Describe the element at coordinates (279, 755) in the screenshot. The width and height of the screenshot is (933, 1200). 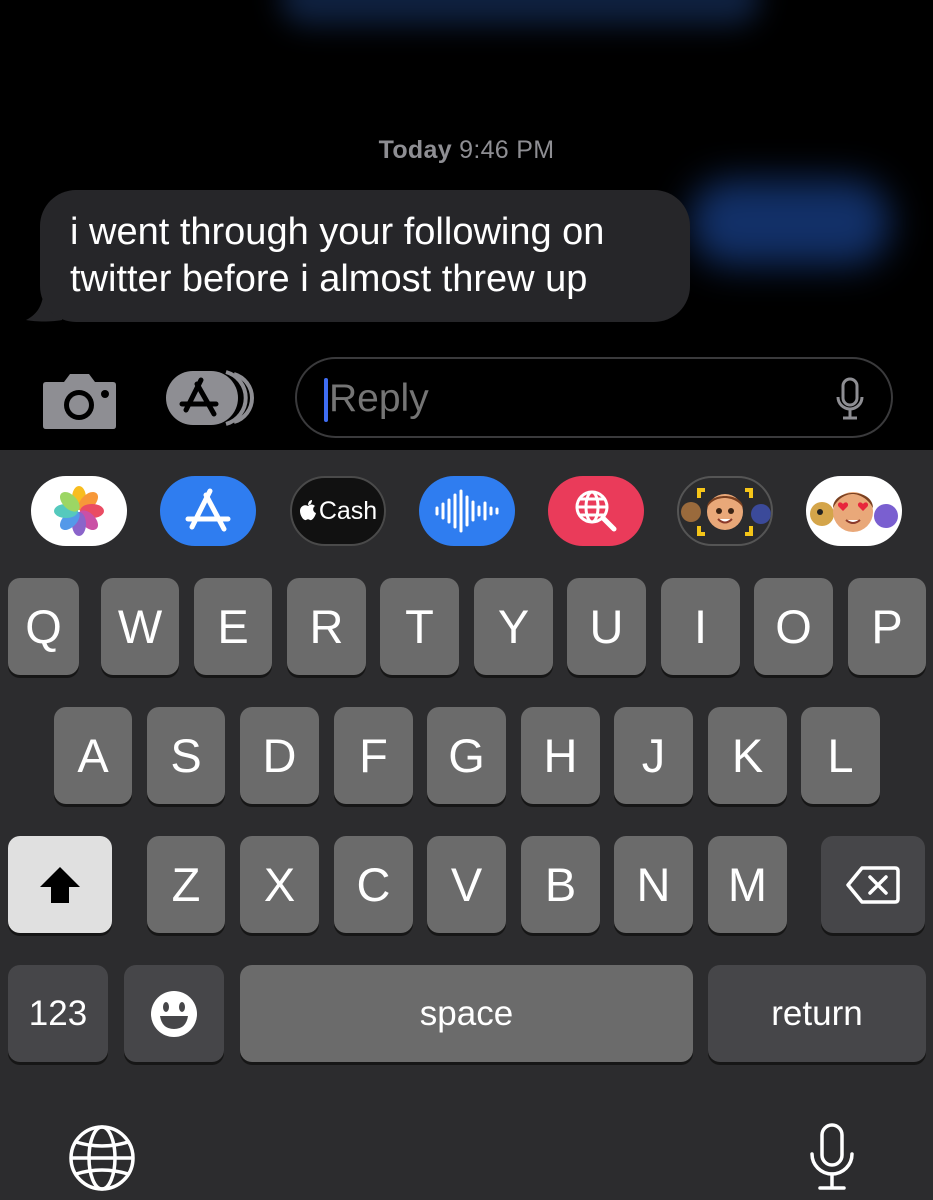
I see `key-d: D` at that location.